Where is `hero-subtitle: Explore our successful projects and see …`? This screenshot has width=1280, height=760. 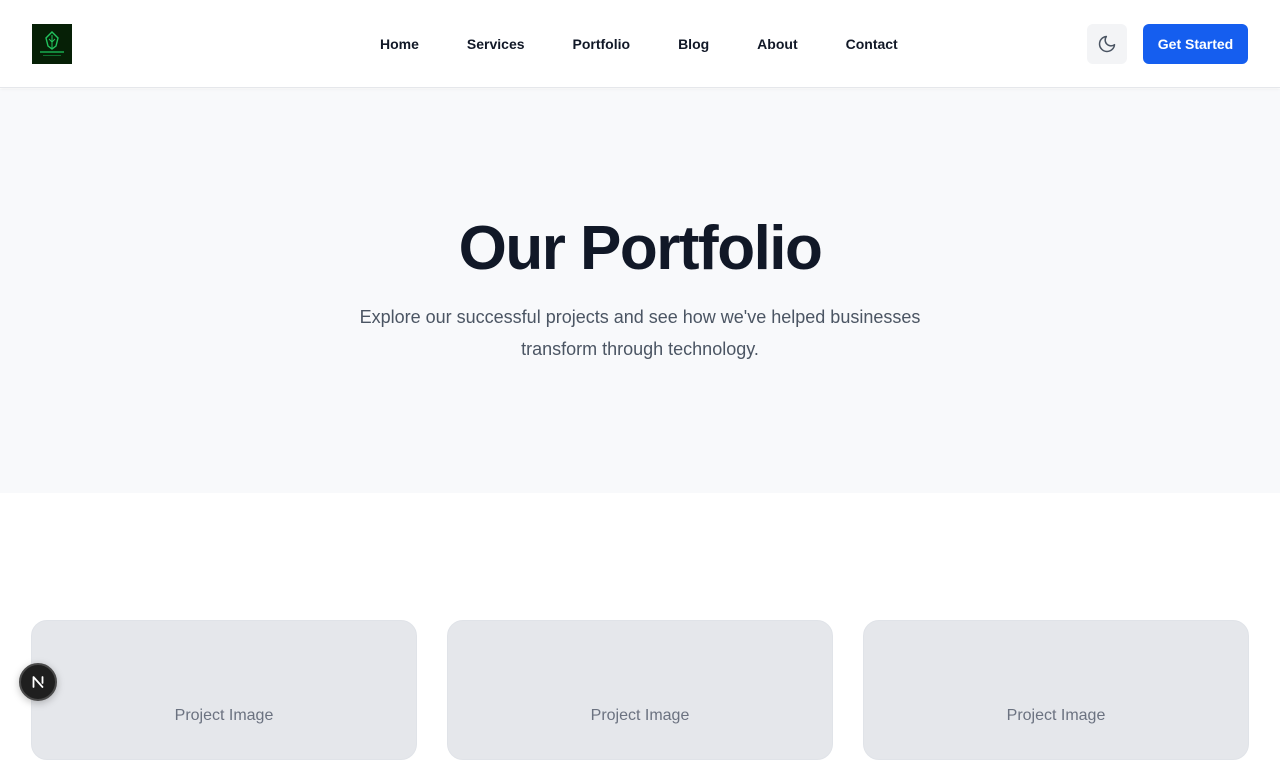
hero-subtitle: Explore our successful projects and see … is located at coordinates (640, 333).